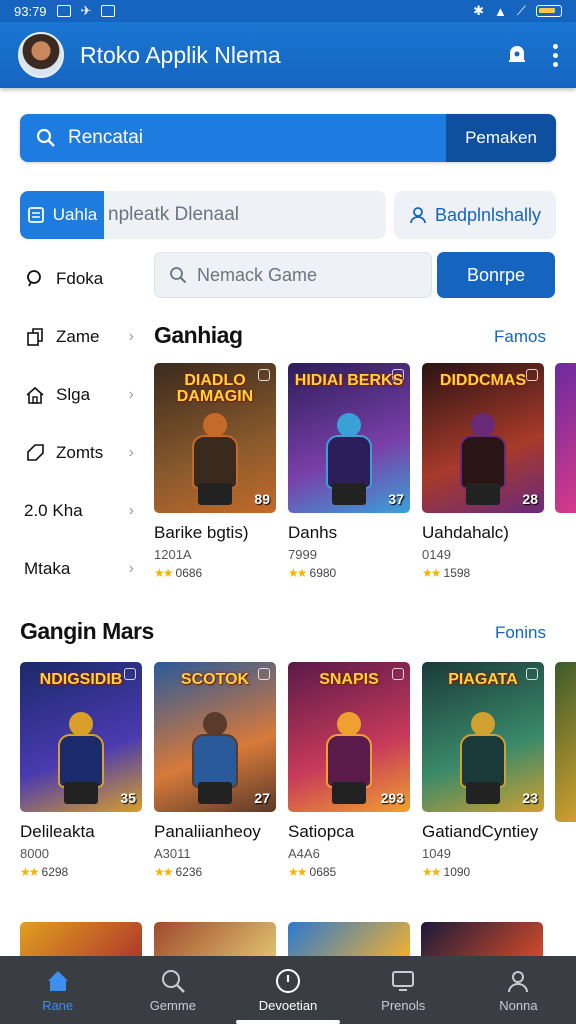 The height and width of the screenshot is (1024, 576). I want to click on game-logo-text: HIDIAI BERKS, so click(349, 380).